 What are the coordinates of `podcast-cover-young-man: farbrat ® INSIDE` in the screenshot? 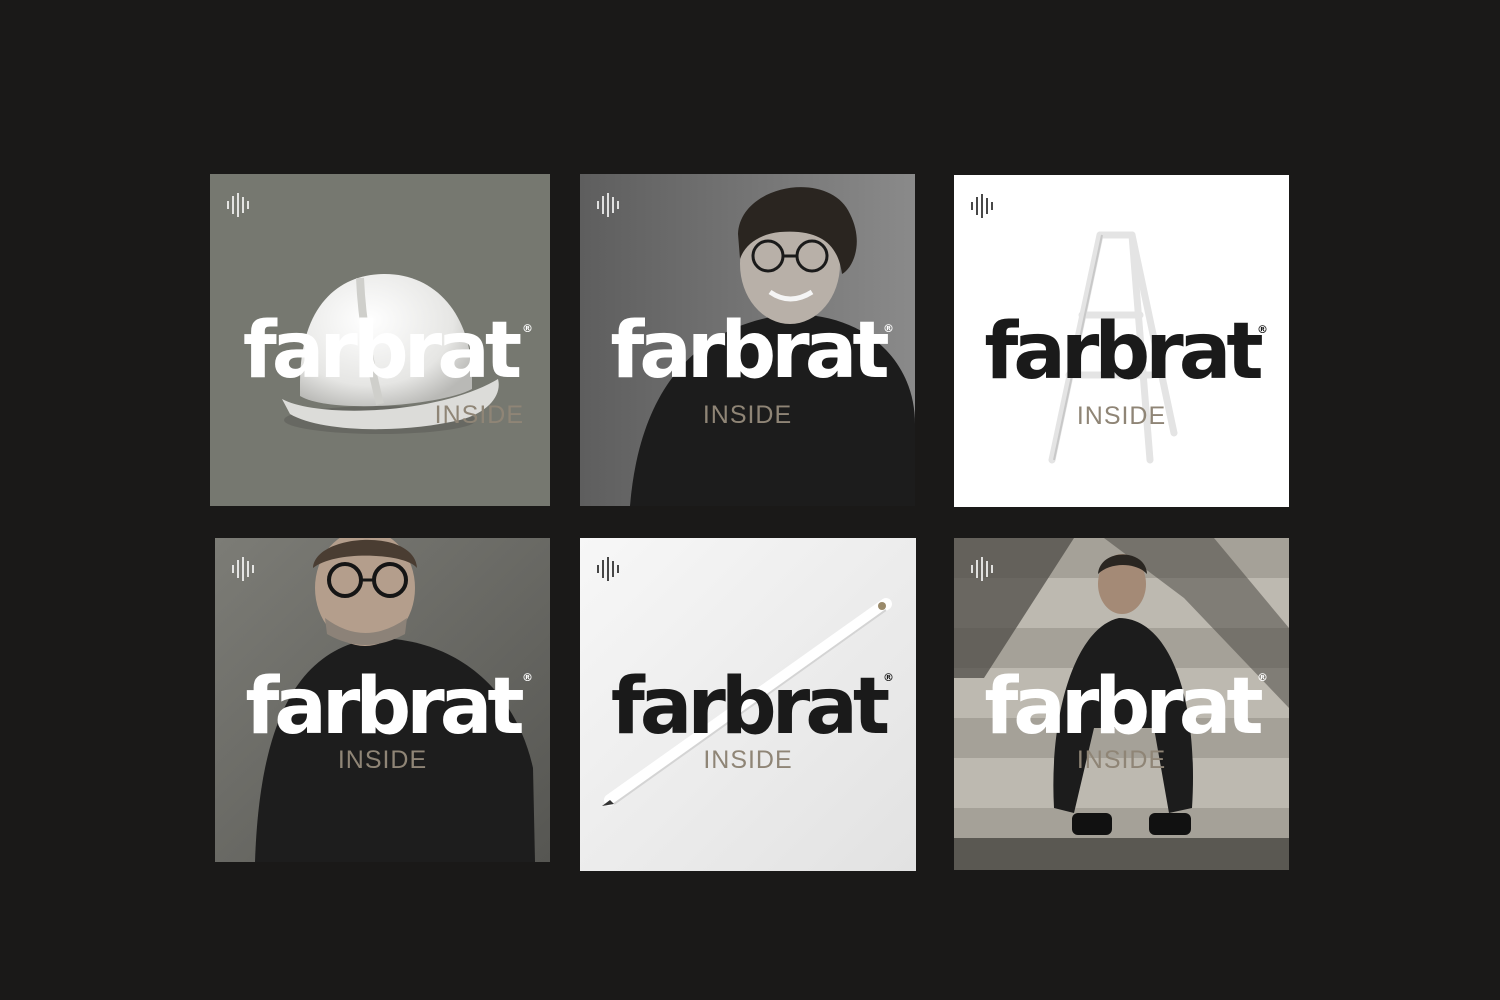 It's located at (747, 340).